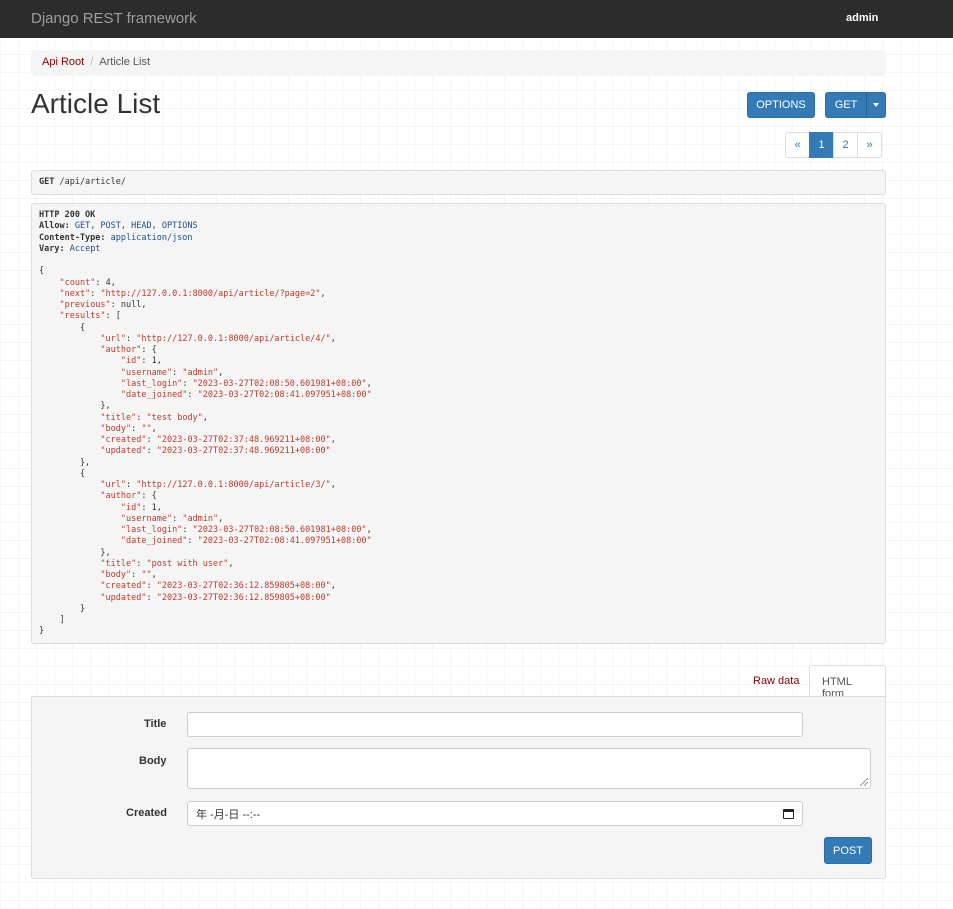  Describe the element at coordinates (458, 63) in the screenshot. I see `breadcrumb: Api Root / Article List` at that location.